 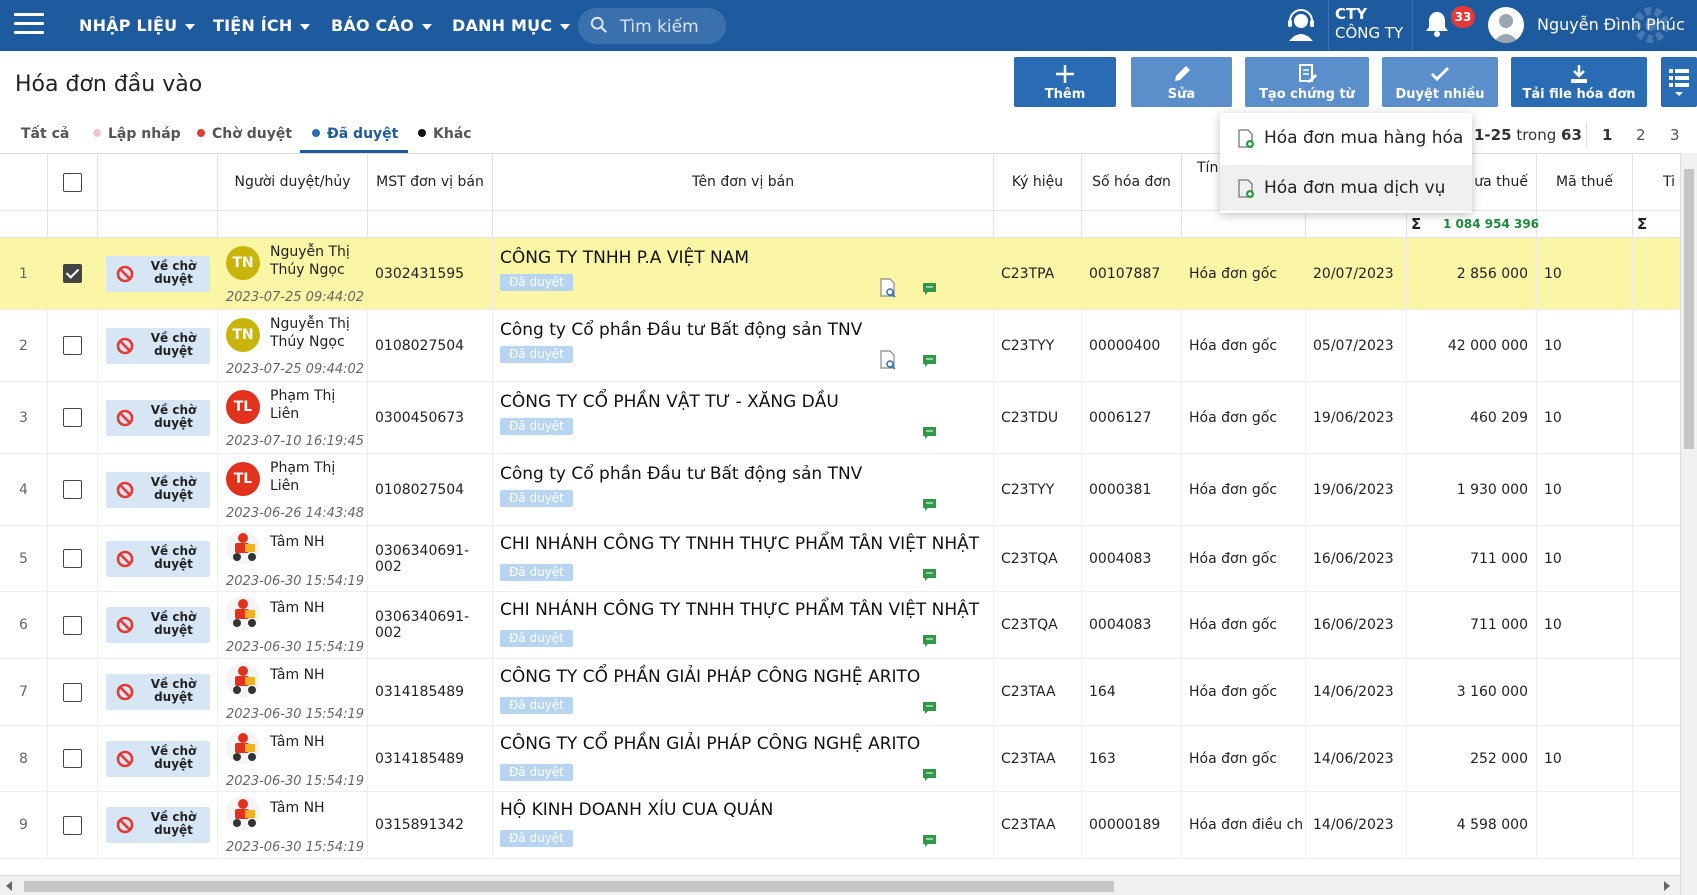 What do you see at coordinates (262, 25) in the screenshot?
I see `nav-menu-tien-ich: TIỆN ÍCH` at bounding box center [262, 25].